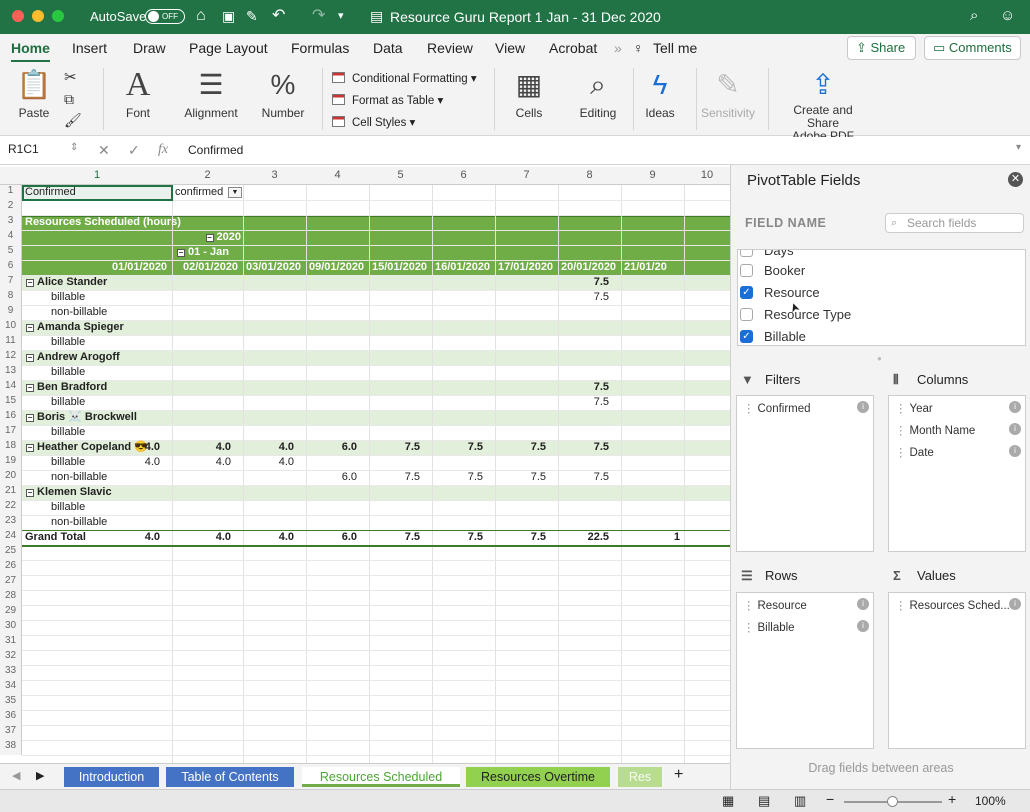 Image resolution: width=1030 pixels, height=812 pixels. What do you see at coordinates (11, 477) in the screenshot?
I see `row-header: 20` at bounding box center [11, 477].